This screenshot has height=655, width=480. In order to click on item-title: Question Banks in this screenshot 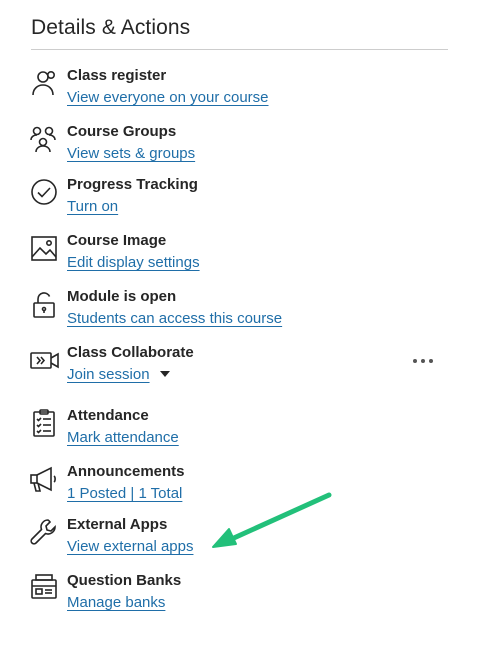, I will do `click(124, 580)`.